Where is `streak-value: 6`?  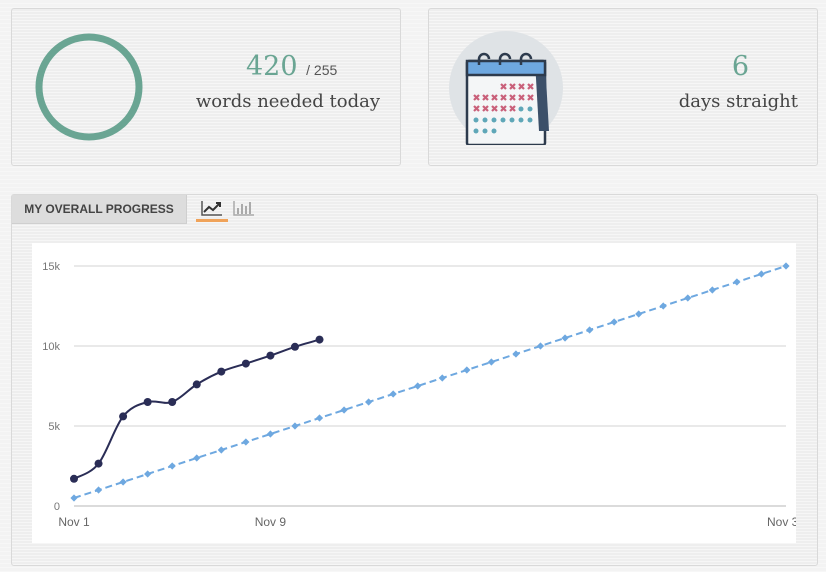
streak-value: 6 is located at coordinates (740, 66).